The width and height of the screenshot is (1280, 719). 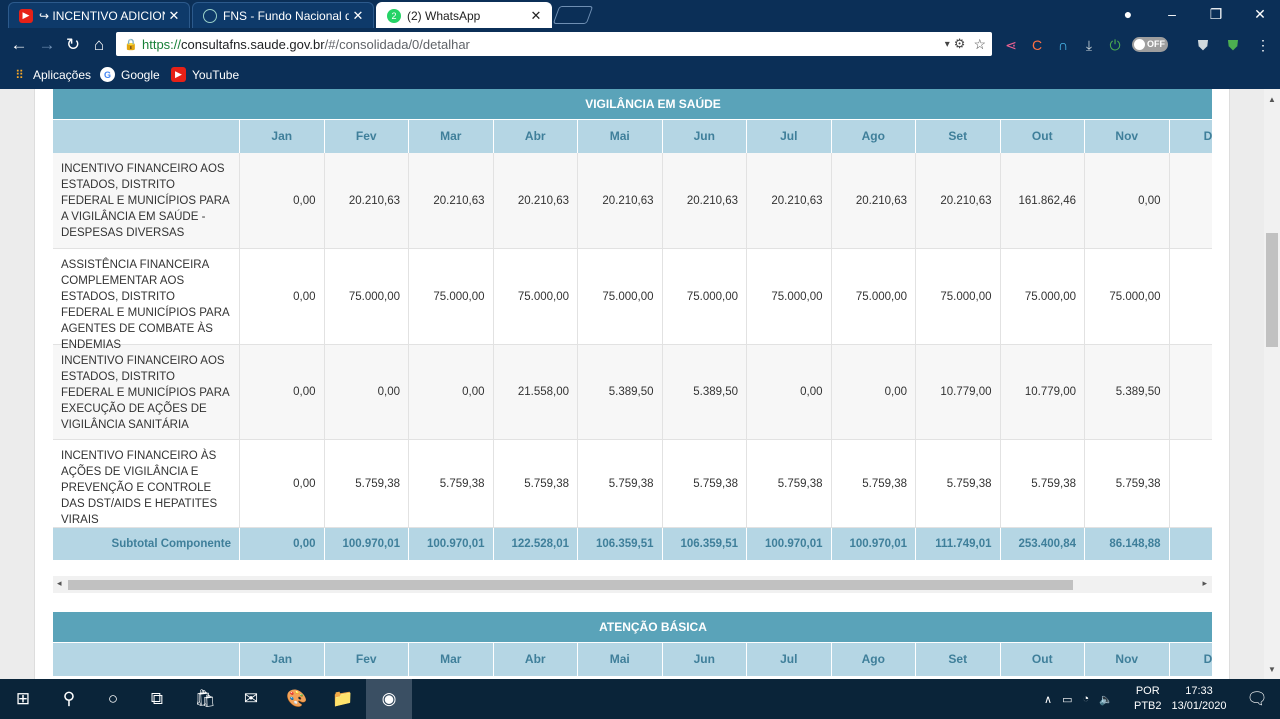 I want to click on value-cell: 150.(, so click(x=1191, y=296).